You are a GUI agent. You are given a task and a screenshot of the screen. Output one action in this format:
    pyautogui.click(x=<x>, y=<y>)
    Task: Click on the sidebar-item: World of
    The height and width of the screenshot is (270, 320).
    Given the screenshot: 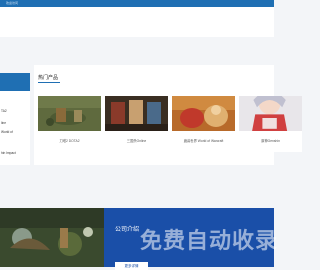 What is the action you would take?
    pyautogui.click(x=7, y=132)
    